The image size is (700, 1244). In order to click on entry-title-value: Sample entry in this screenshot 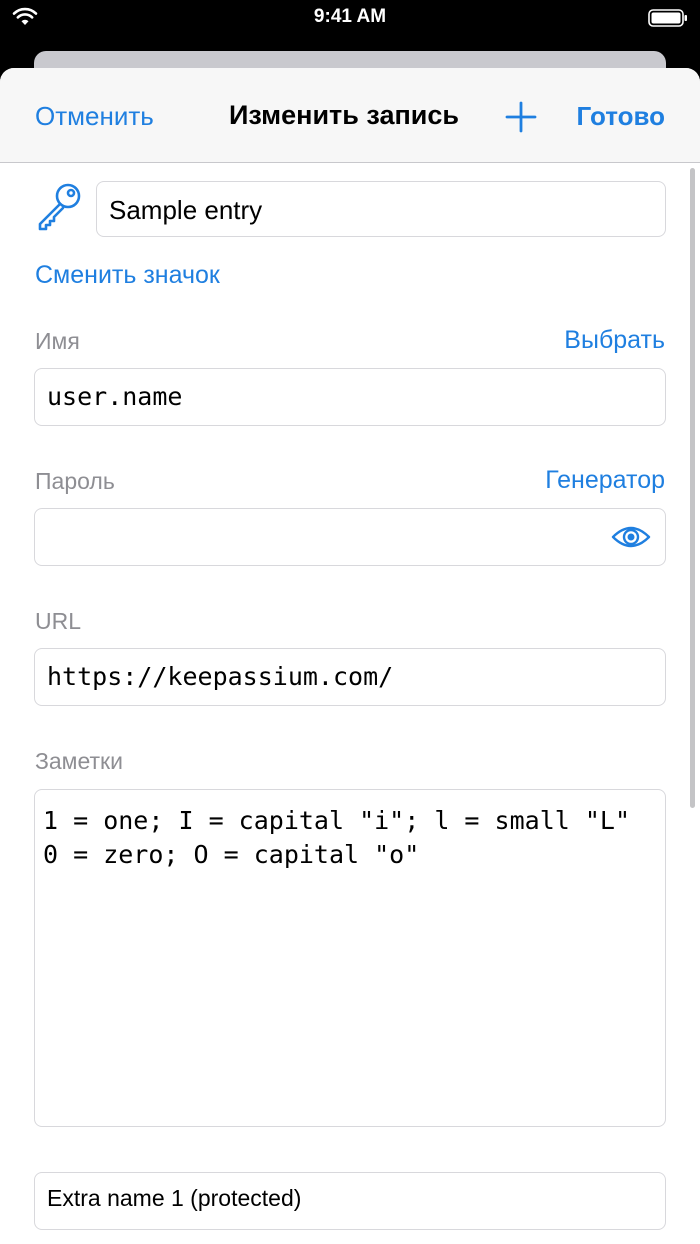, I will do `click(186, 210)`.